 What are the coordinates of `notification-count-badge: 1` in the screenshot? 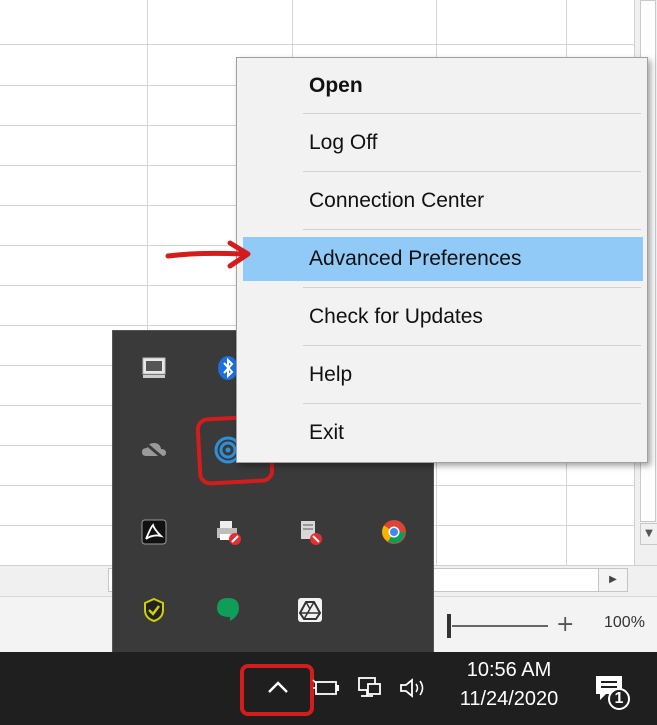 It's located at (619, 698).